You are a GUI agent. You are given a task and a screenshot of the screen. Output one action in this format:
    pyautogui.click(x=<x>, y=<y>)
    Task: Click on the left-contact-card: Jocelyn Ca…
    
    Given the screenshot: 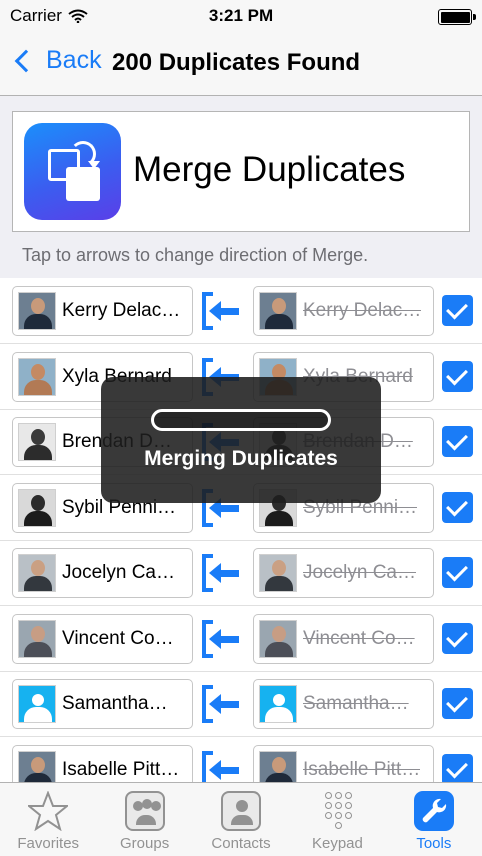 What is the action you would take?
    pyautogui.click(x=102, y=573)
    